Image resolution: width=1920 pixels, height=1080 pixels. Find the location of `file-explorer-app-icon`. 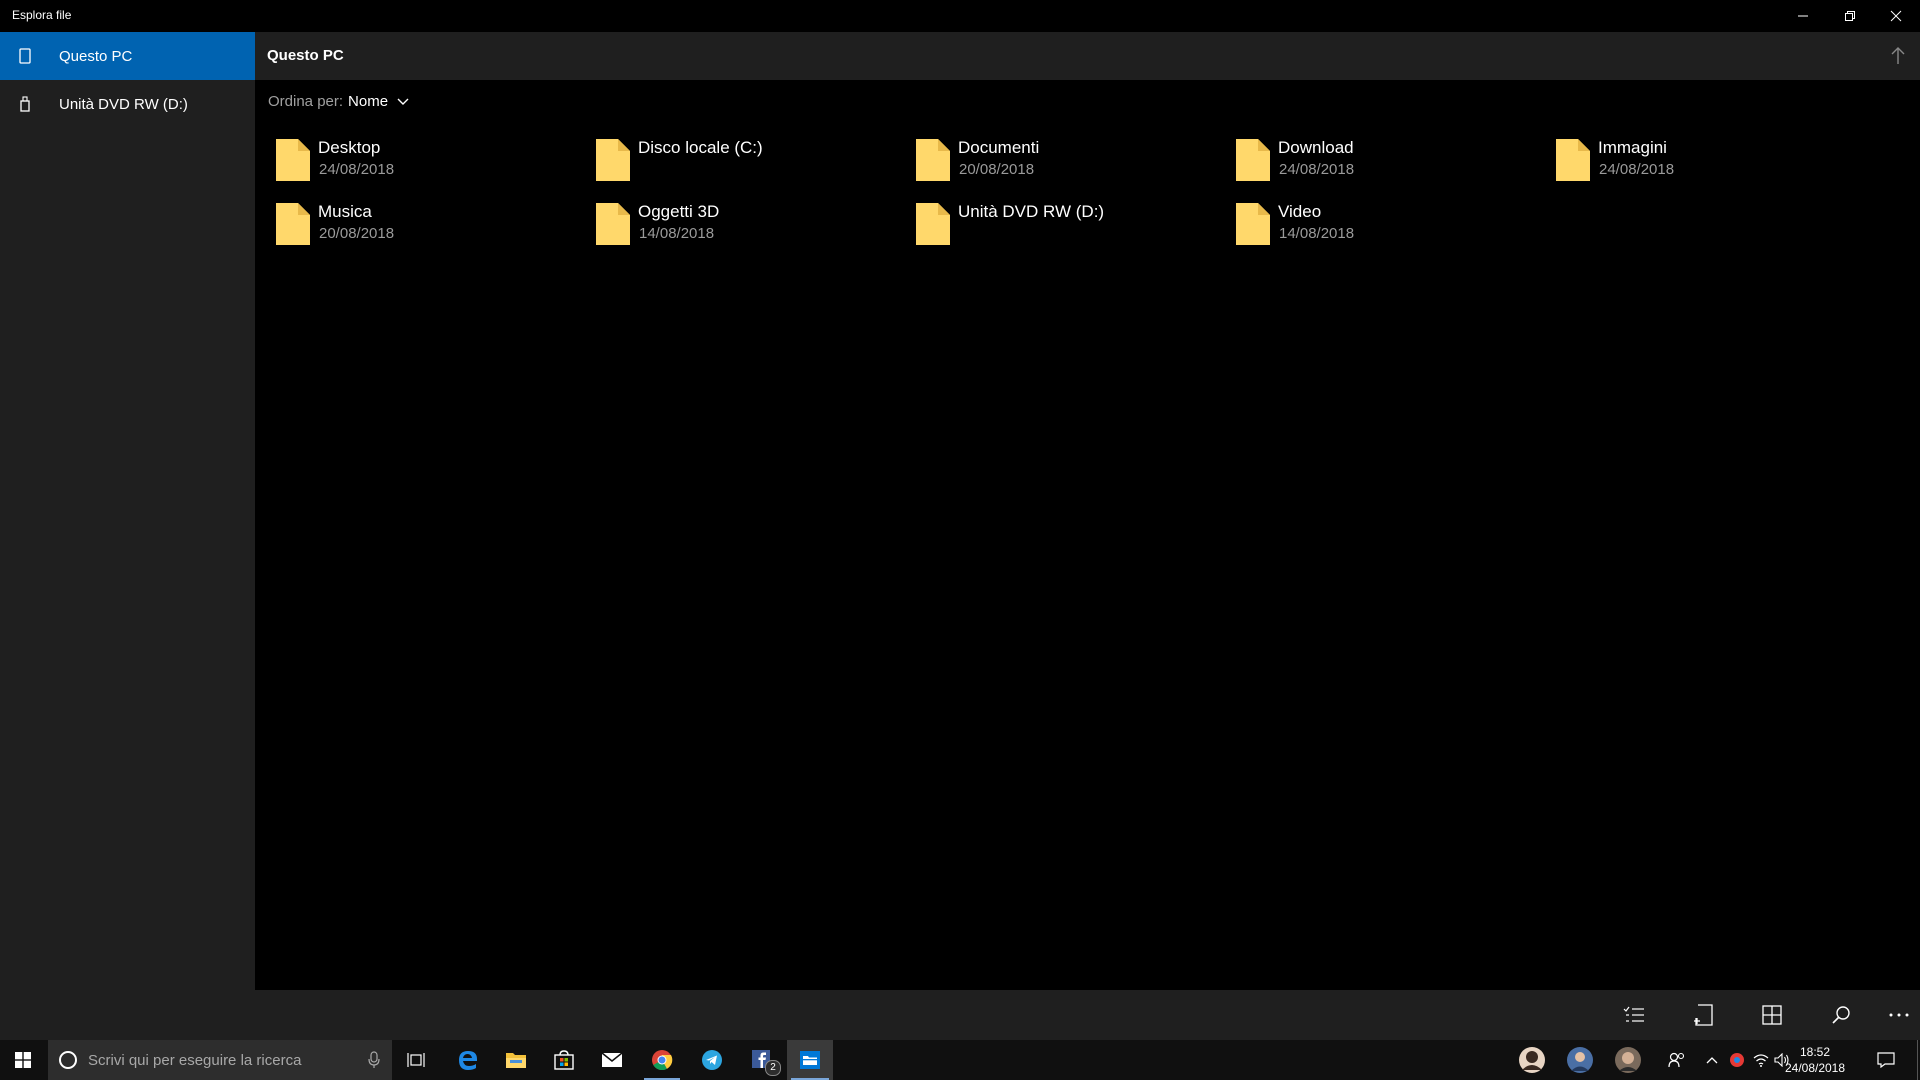

file-explorer-app-icon is located at coordinates (810, 1060).